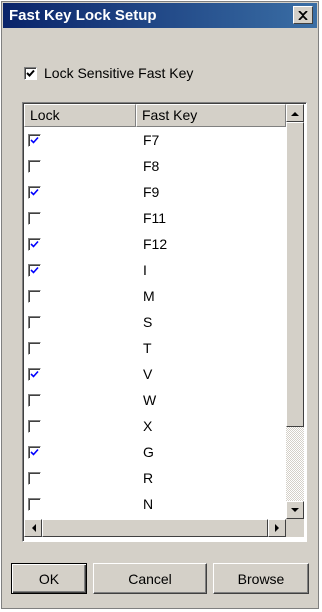  I want to click on table-row: F7, so click(155, 140).